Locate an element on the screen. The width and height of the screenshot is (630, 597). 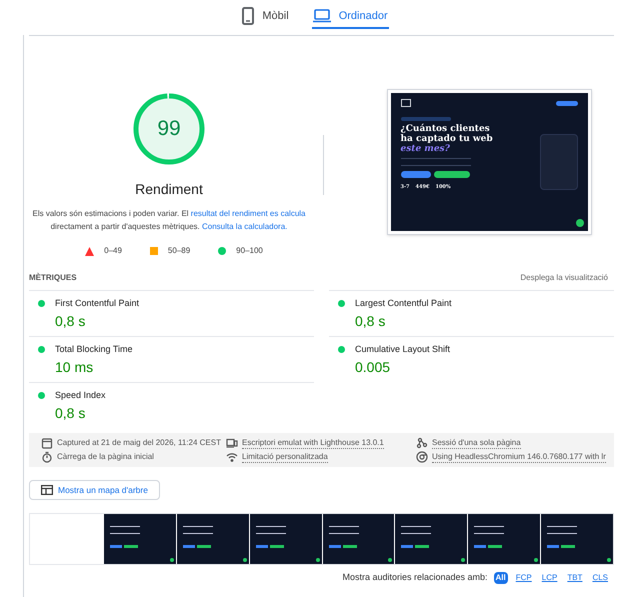
filter-chip: All is located at coordinates (501, 578).